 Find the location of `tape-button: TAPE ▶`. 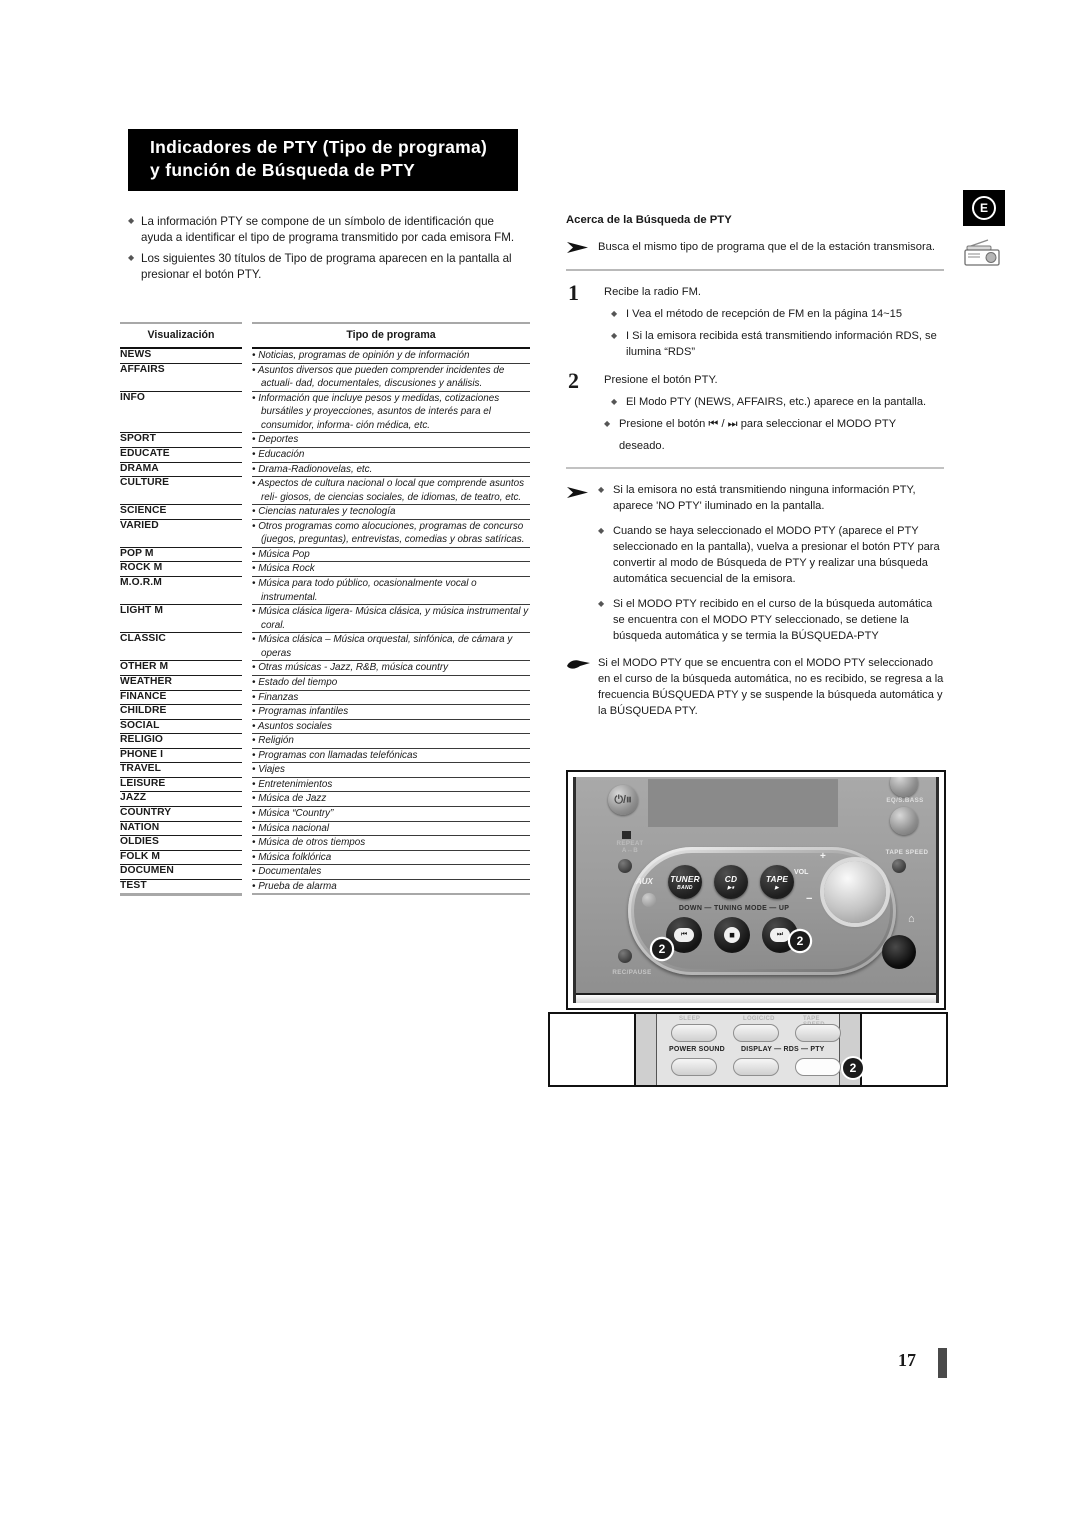

tape-button: TAPE ▶ is located at coordinates (777, 882).